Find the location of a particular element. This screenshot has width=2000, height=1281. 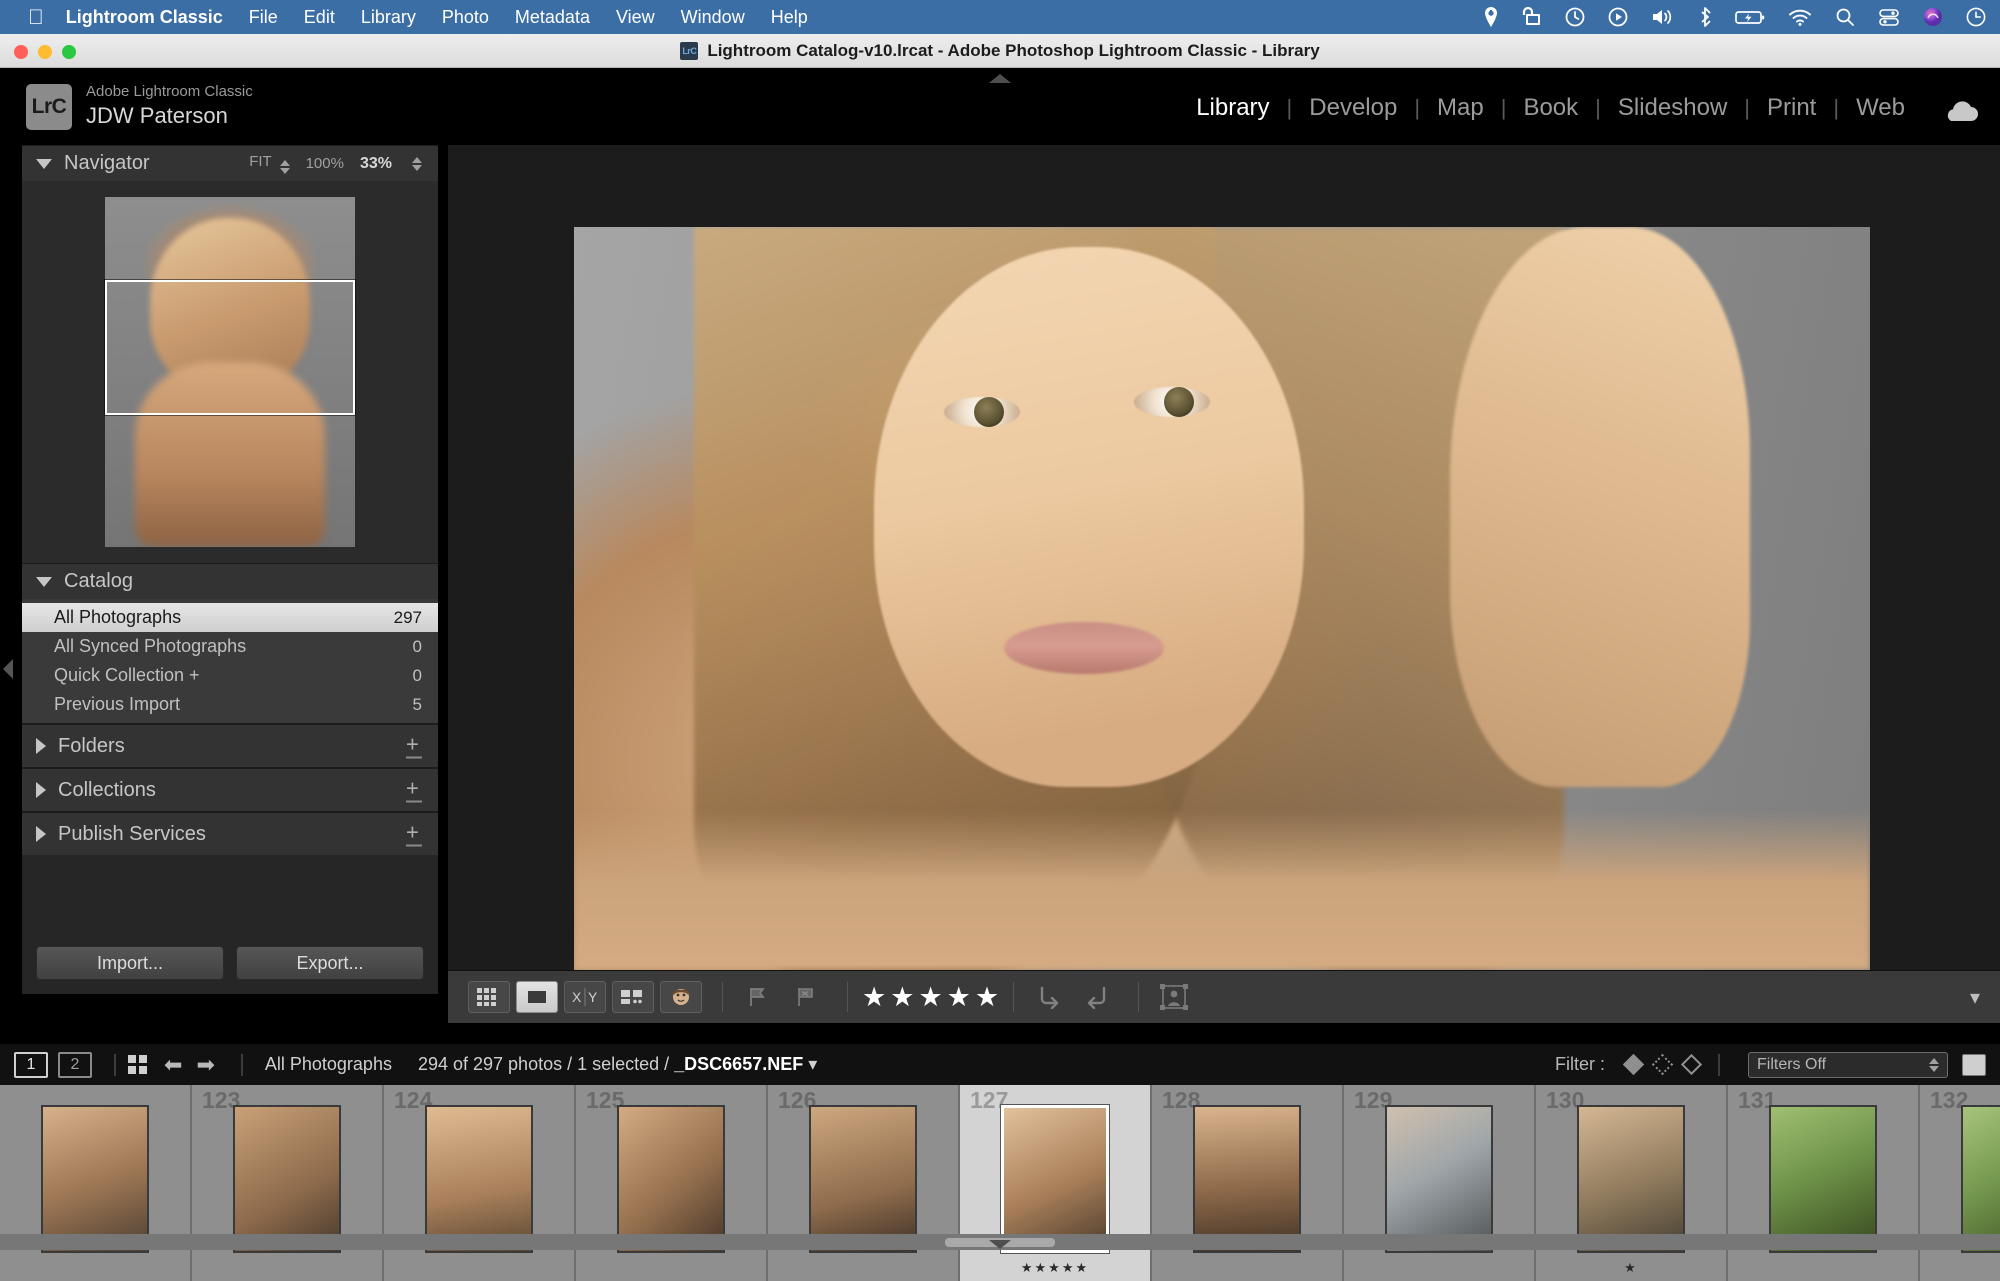

catalog-item-quick-collection: Quick Collection + 0 is located at coordinates (230, 675).